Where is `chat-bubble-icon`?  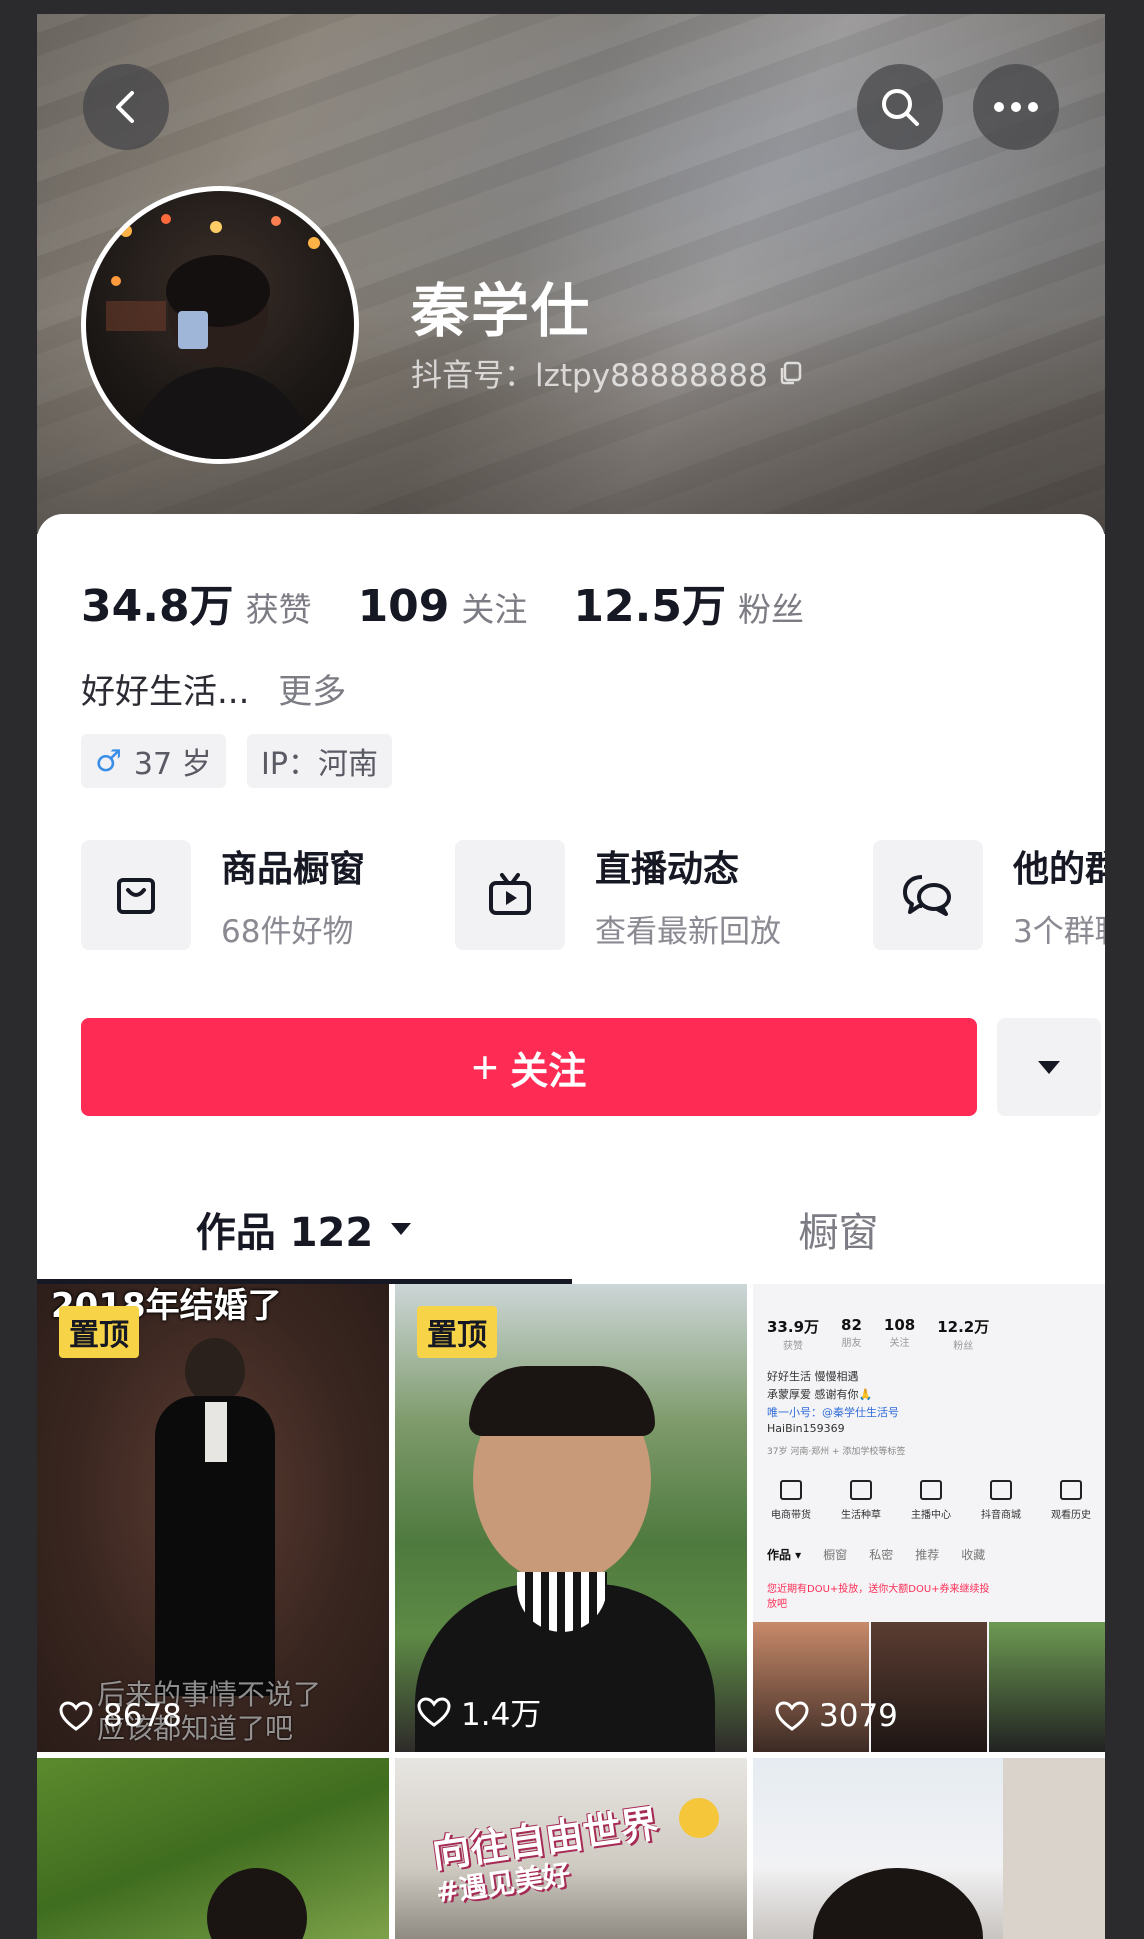
chat-bubble-icon is located at coordinates (927, 895).